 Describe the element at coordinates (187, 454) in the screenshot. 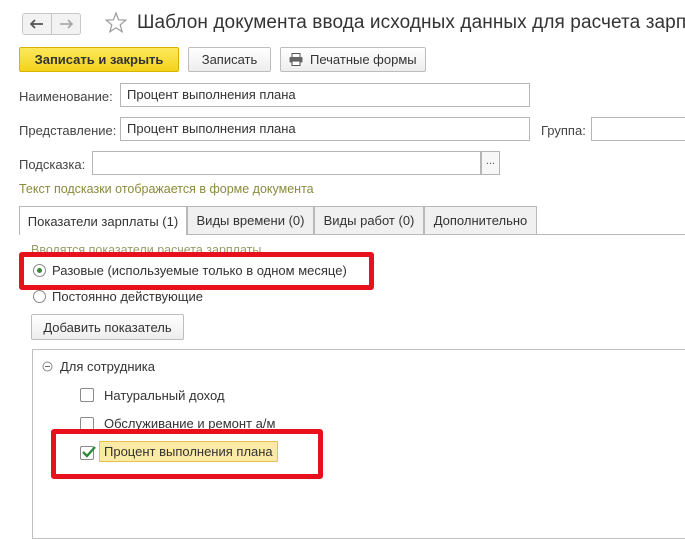

I see `highlight-frame-item` at that location.